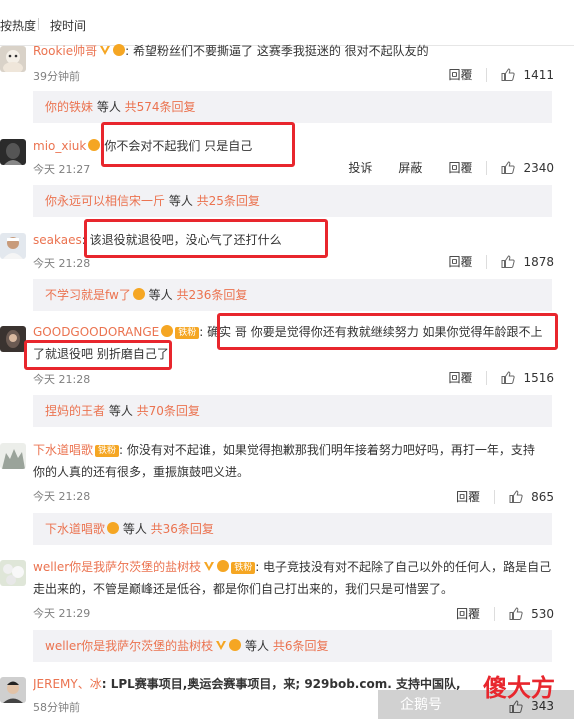  Describe the element at coordinates (538, 167) in the screenshot. I see `like-count: 2340` at that location.